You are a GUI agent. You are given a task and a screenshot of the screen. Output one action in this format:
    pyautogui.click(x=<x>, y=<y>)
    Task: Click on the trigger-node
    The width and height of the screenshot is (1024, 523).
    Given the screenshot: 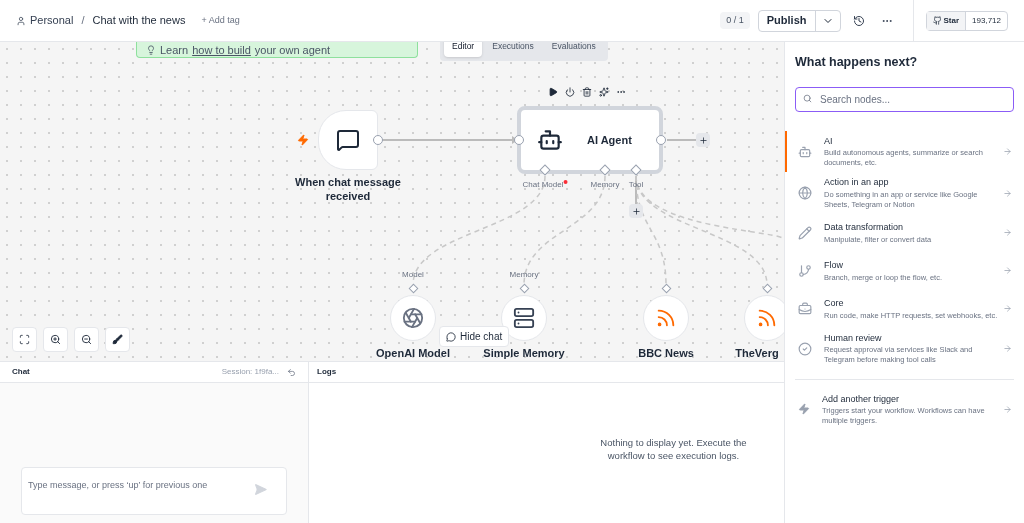 What is the action you would take?
    pyautogui.click(x=348, y=140)
    